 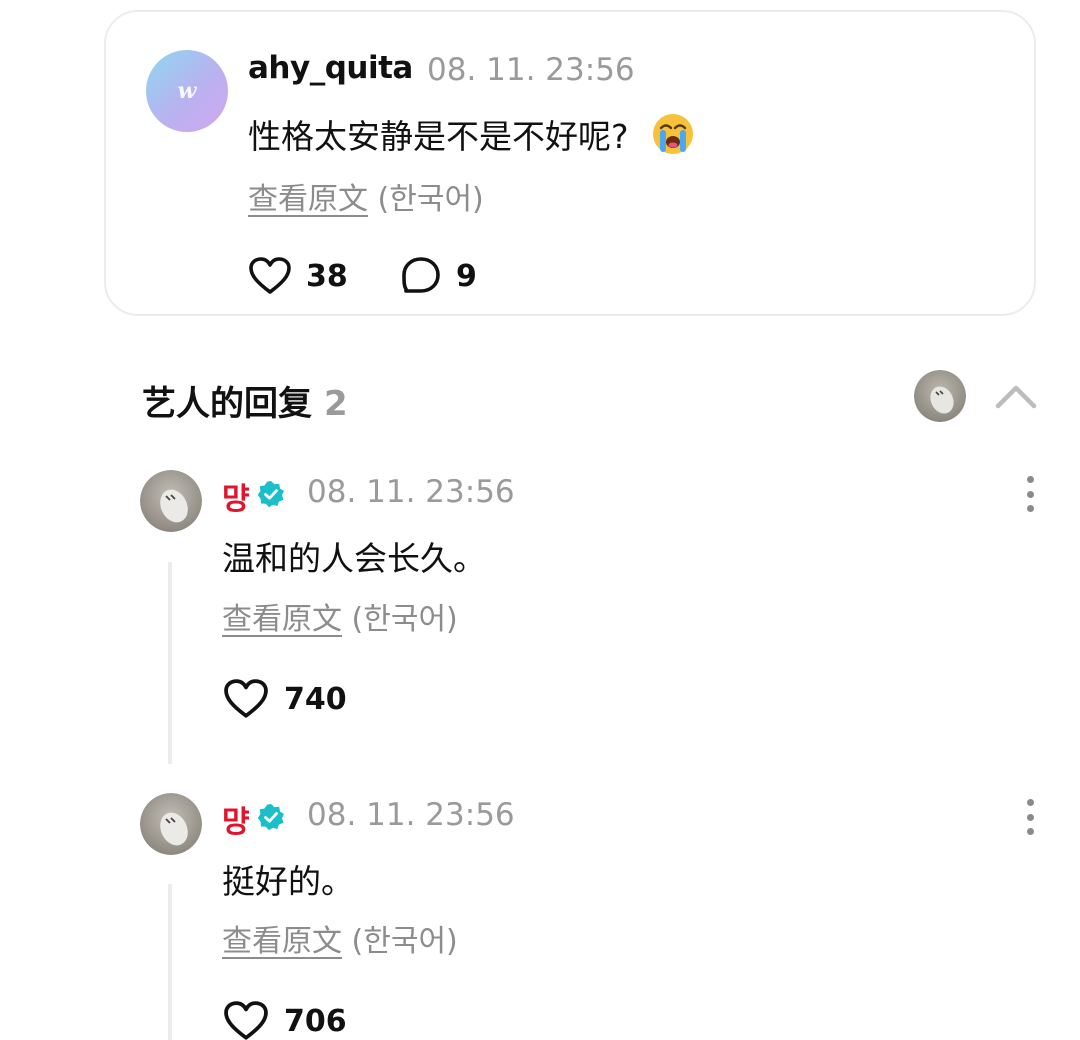 I want to click on comment-count: 9, so click(x=466, y=276).